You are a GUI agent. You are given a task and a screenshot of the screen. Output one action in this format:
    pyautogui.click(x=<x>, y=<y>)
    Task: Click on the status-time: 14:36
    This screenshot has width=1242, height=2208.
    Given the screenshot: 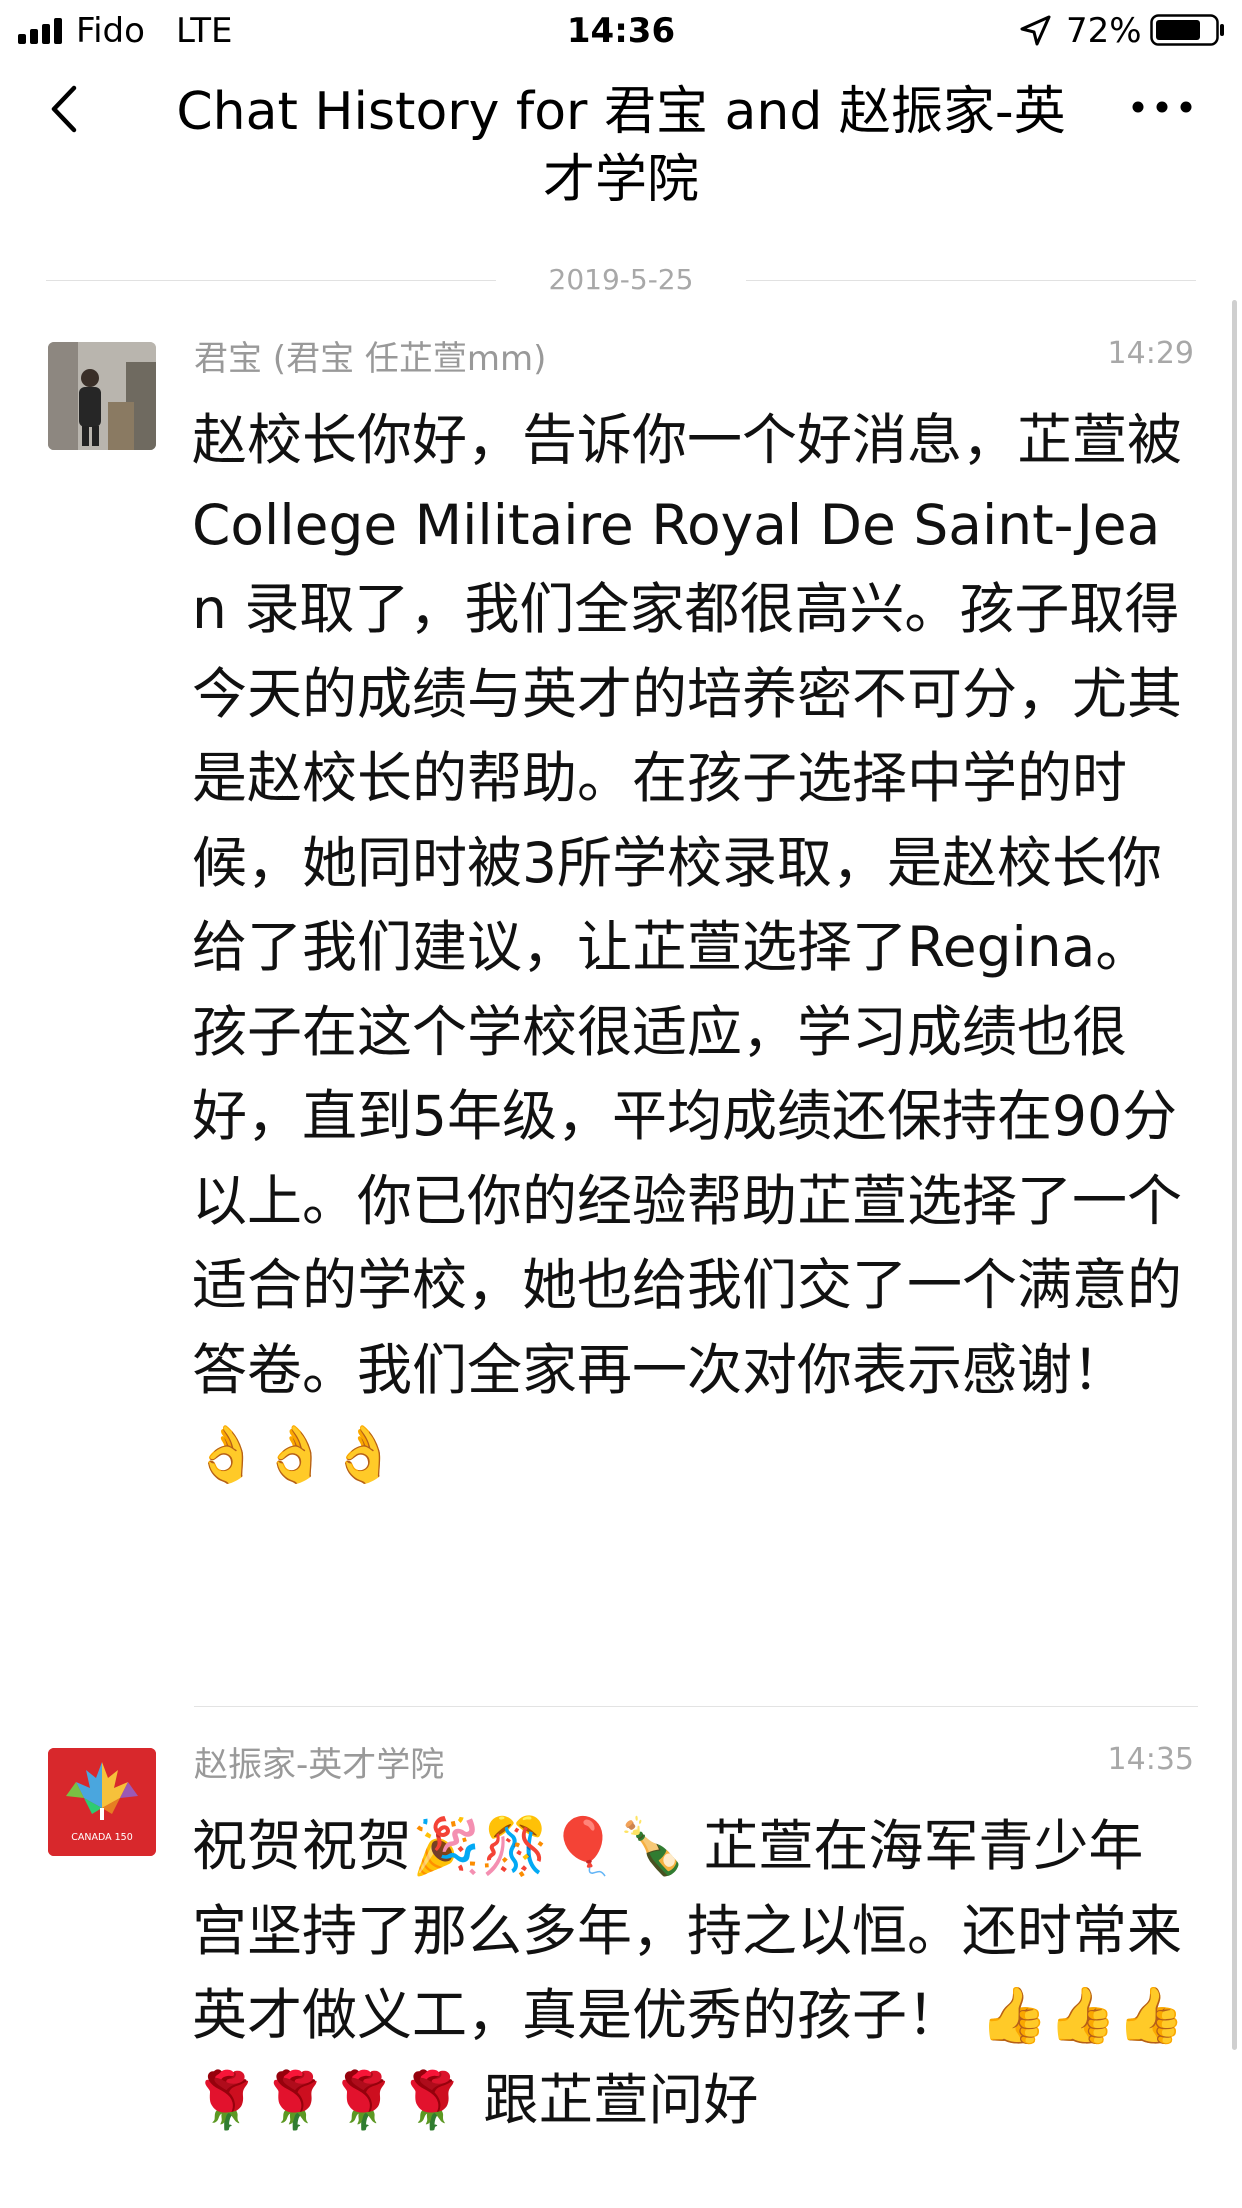 What is the action you would take?
    pyautogui.click(x=621, y=31)
    